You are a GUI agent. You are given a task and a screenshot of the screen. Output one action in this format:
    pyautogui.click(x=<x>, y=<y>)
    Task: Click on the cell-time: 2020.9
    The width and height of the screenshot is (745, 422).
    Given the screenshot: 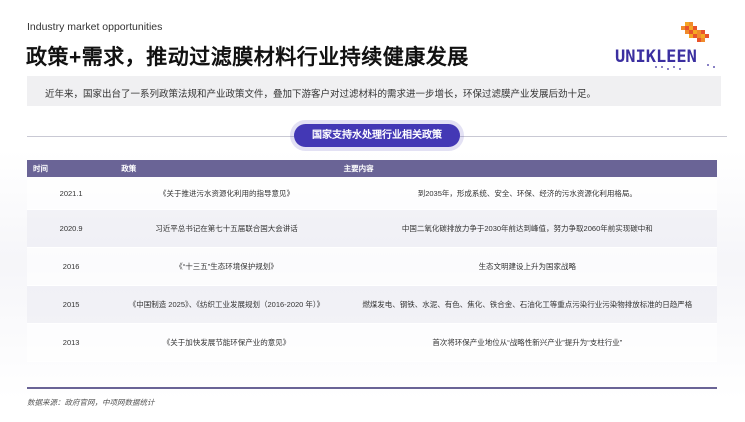 What is the action you would take?
    pyautogui.click(x=71, y=228)
    